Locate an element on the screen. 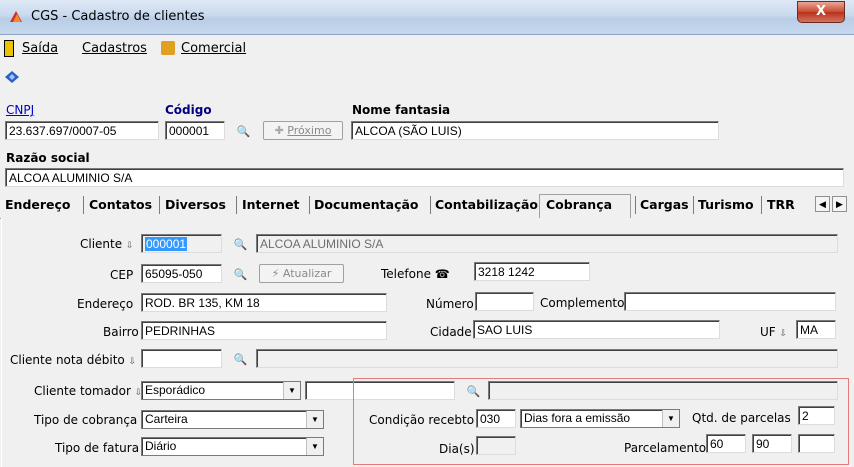 The height and width of the screenshot is (467, 854). endereco-field: ROD. BR 135, KM 18 is located at coordinates (264, 302).